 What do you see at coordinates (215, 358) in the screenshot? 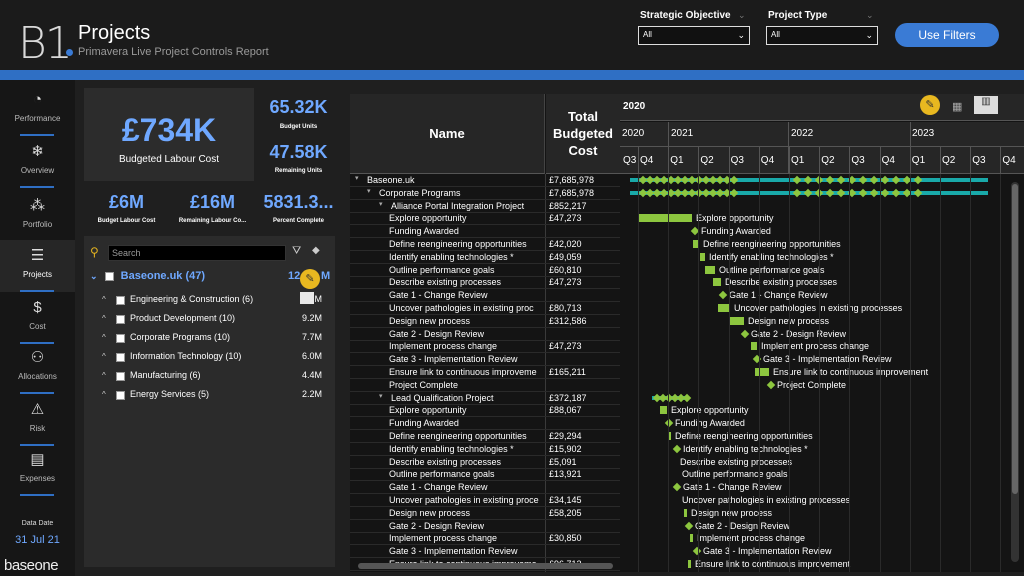
I see `tree-item: ^ Information Technology (10) 6.0M` at bounding box center [215, 358].